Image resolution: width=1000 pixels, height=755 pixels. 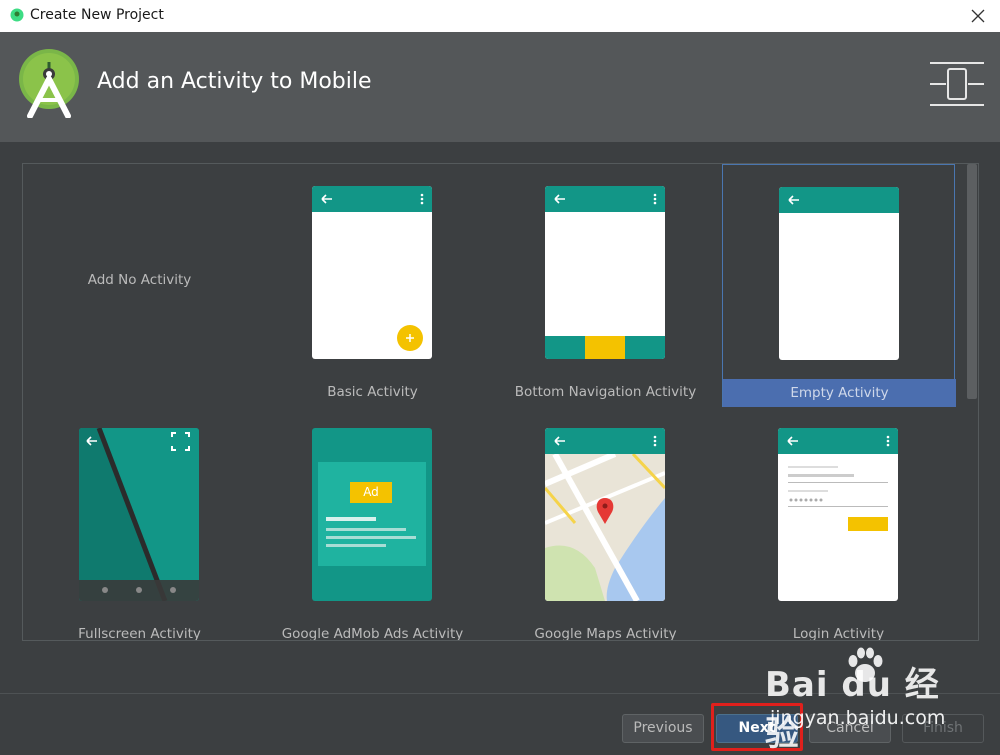 What do you see at coordinates (978, 16) in the screenshot?
I see `close-icon` at bounding box center [978, 16].